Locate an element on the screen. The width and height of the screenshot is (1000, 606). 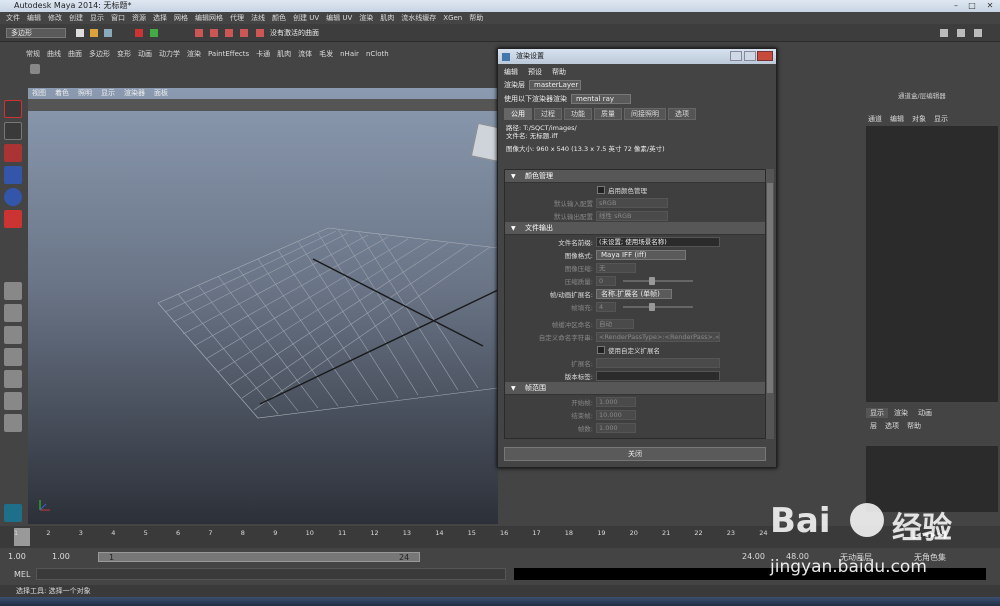
channel-menu-edit: 编辑 is located at coordinates (897, 119).